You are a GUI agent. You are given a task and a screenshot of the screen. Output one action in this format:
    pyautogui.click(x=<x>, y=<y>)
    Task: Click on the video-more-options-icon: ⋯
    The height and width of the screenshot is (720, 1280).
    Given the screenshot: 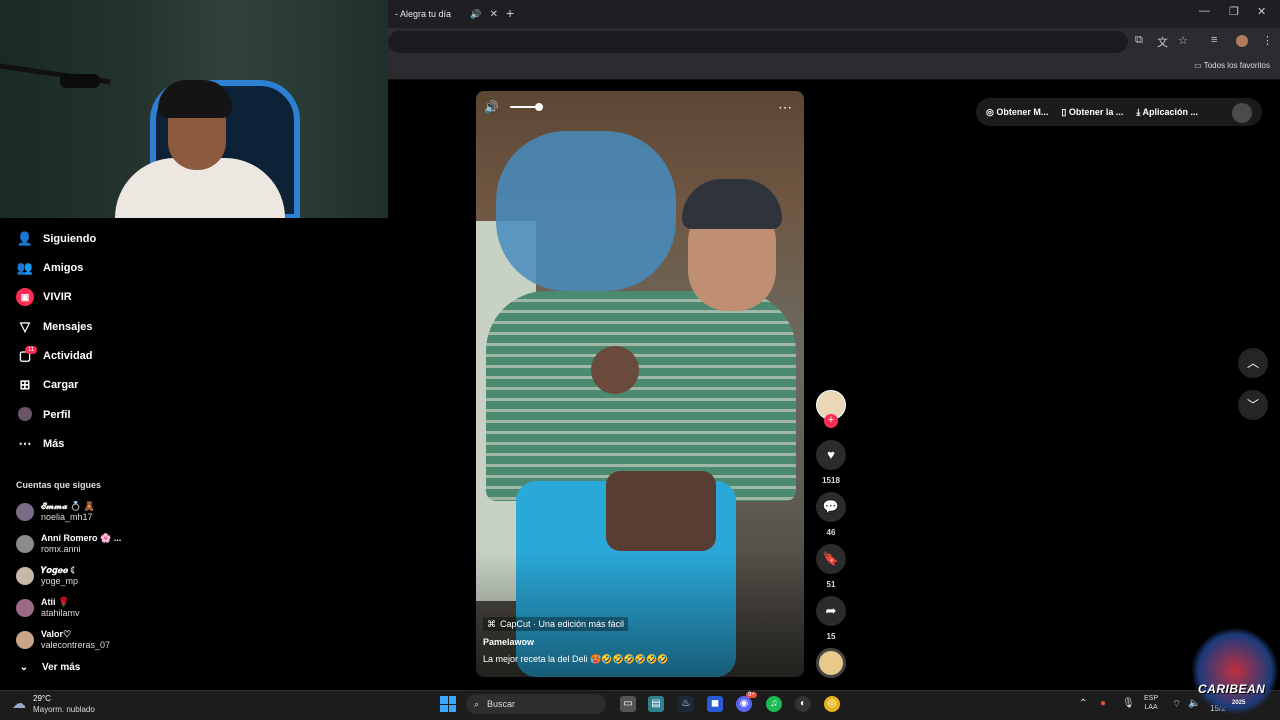 What is the action you would take?
    pyautogui.click(x=785, y=107)
    